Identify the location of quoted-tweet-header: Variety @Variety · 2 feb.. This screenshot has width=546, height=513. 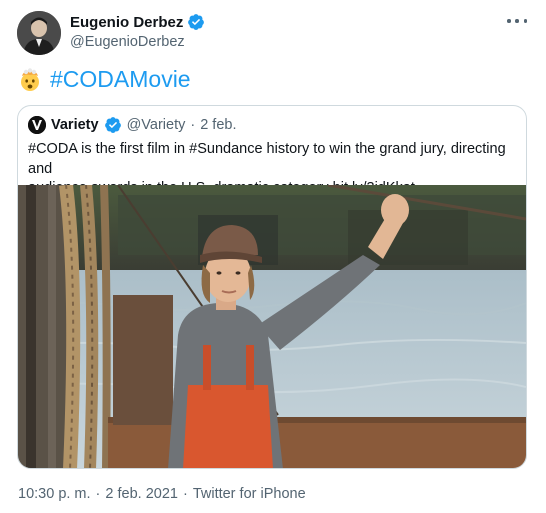
(132, 125).